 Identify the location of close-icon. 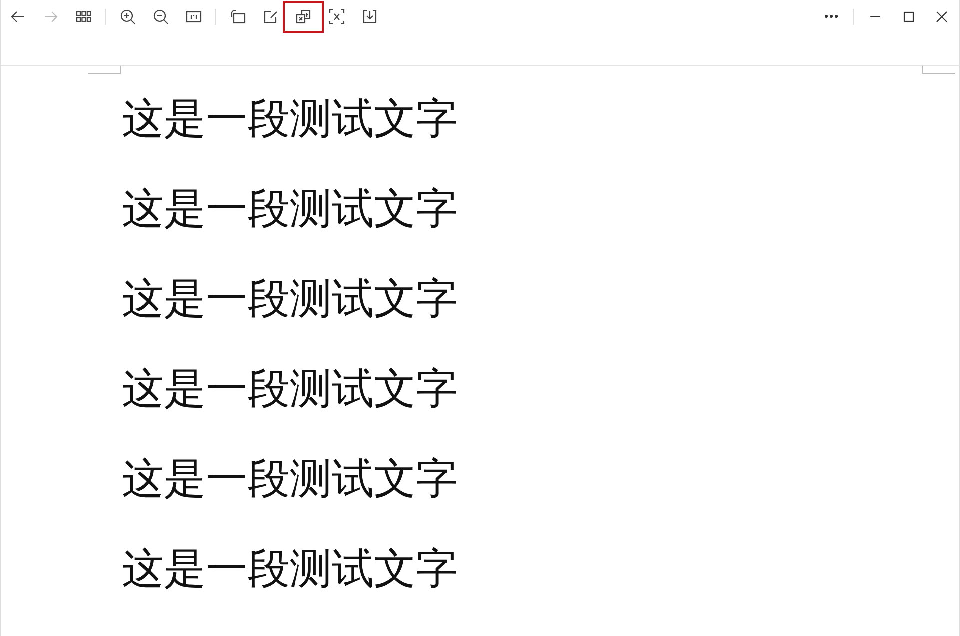
(942, 16).